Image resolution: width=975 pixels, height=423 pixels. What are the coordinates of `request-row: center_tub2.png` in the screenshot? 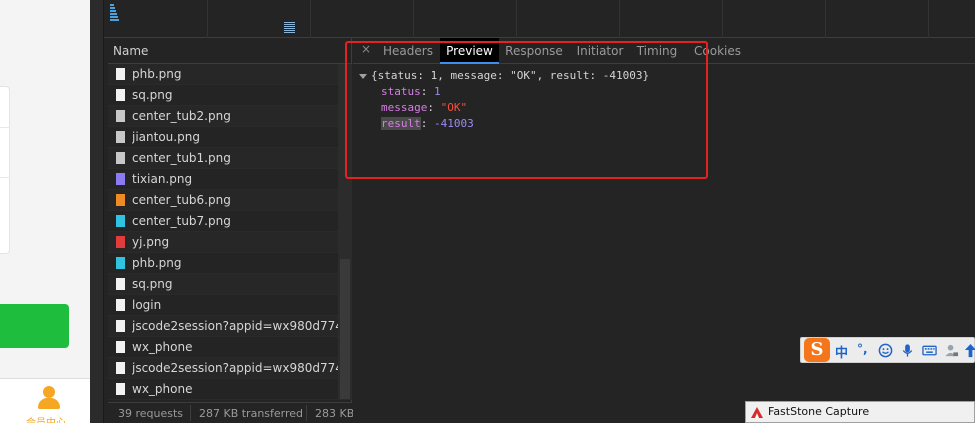 It's located at (223, 116).